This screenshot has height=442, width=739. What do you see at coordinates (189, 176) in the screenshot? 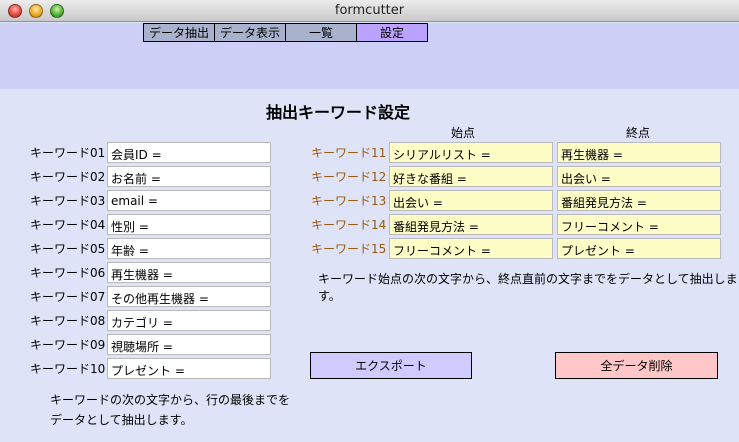
I see `keyword-input: お名前 =` at bounding box center [189, 176].